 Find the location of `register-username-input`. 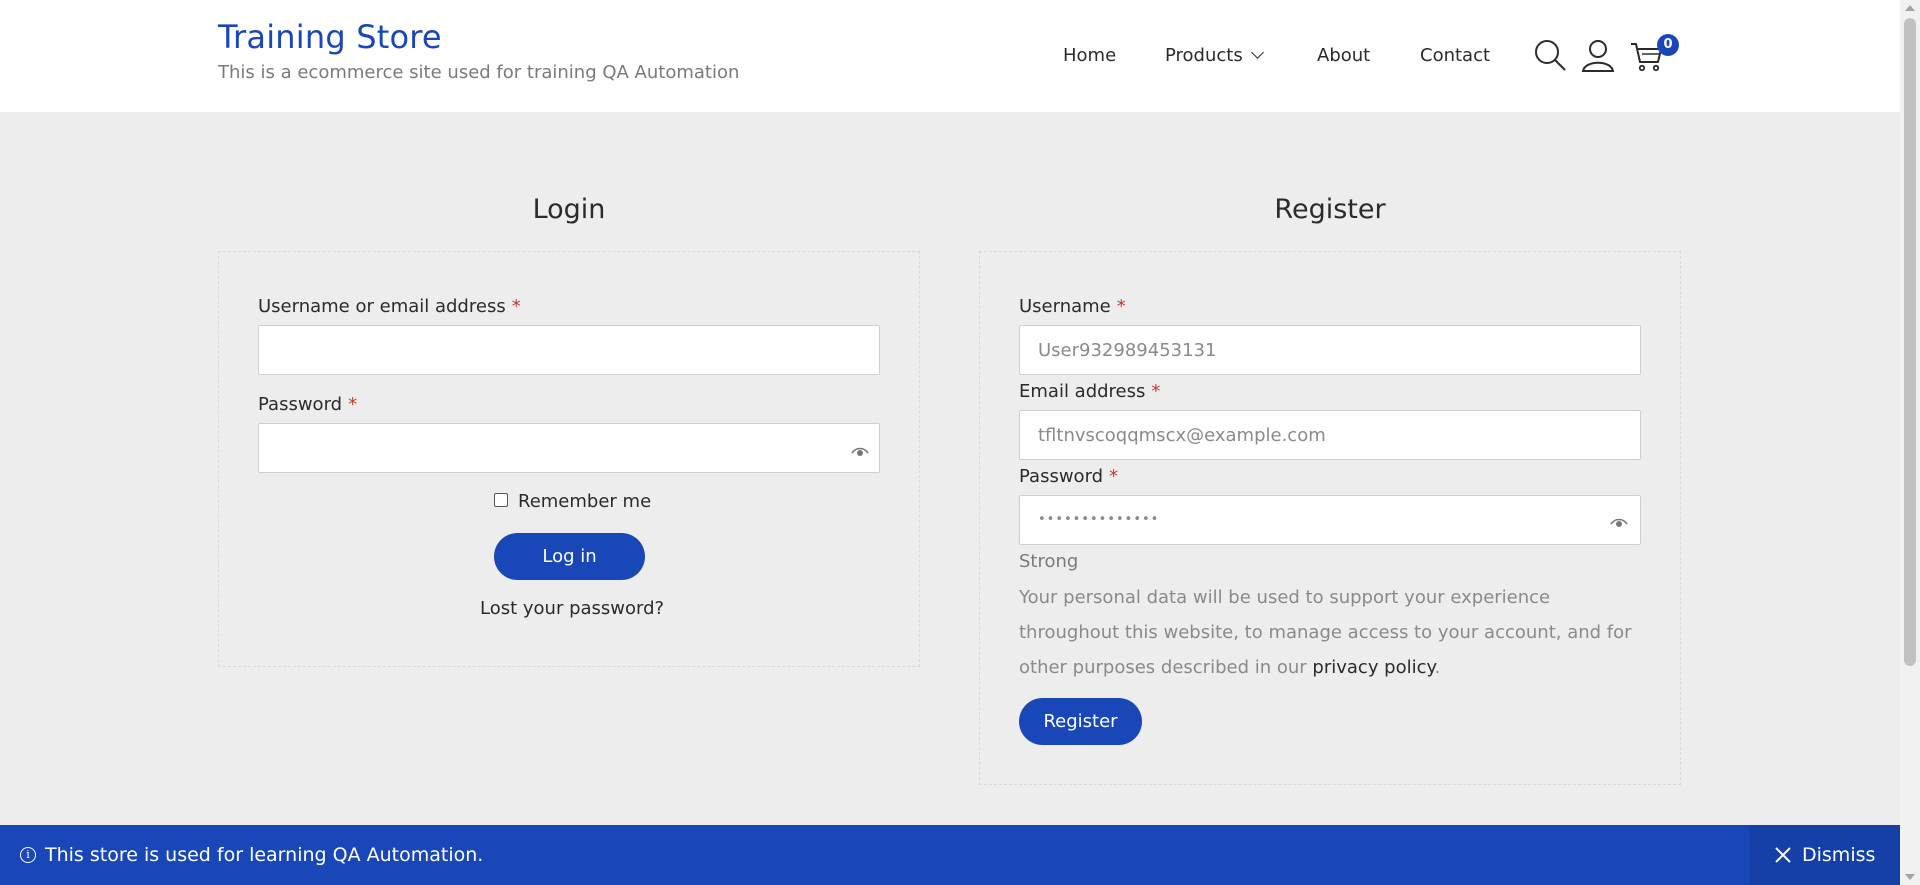

register-username-input is located at coordinates (1330, 350).